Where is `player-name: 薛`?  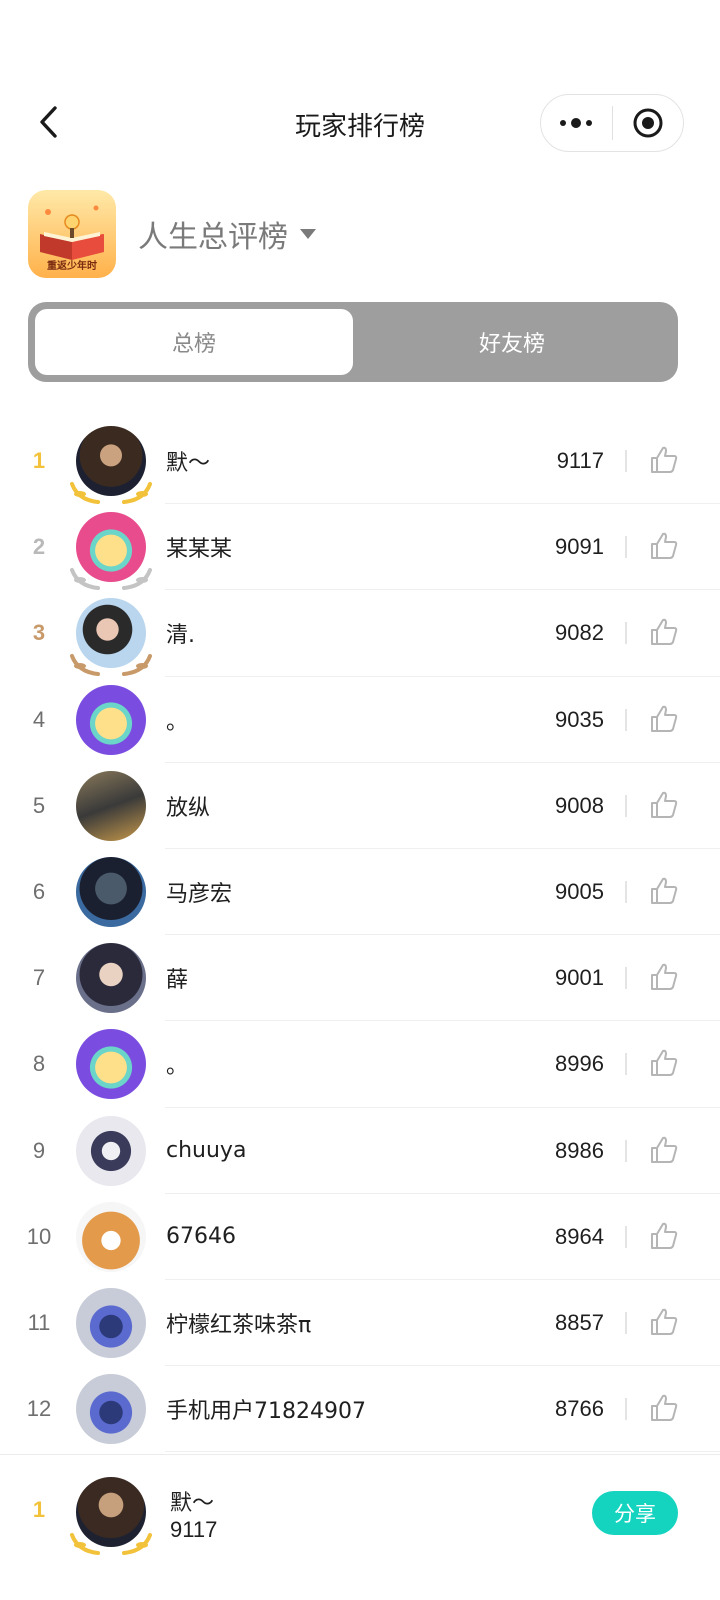
player-name: 薛 is located at coordinates (177, 981).